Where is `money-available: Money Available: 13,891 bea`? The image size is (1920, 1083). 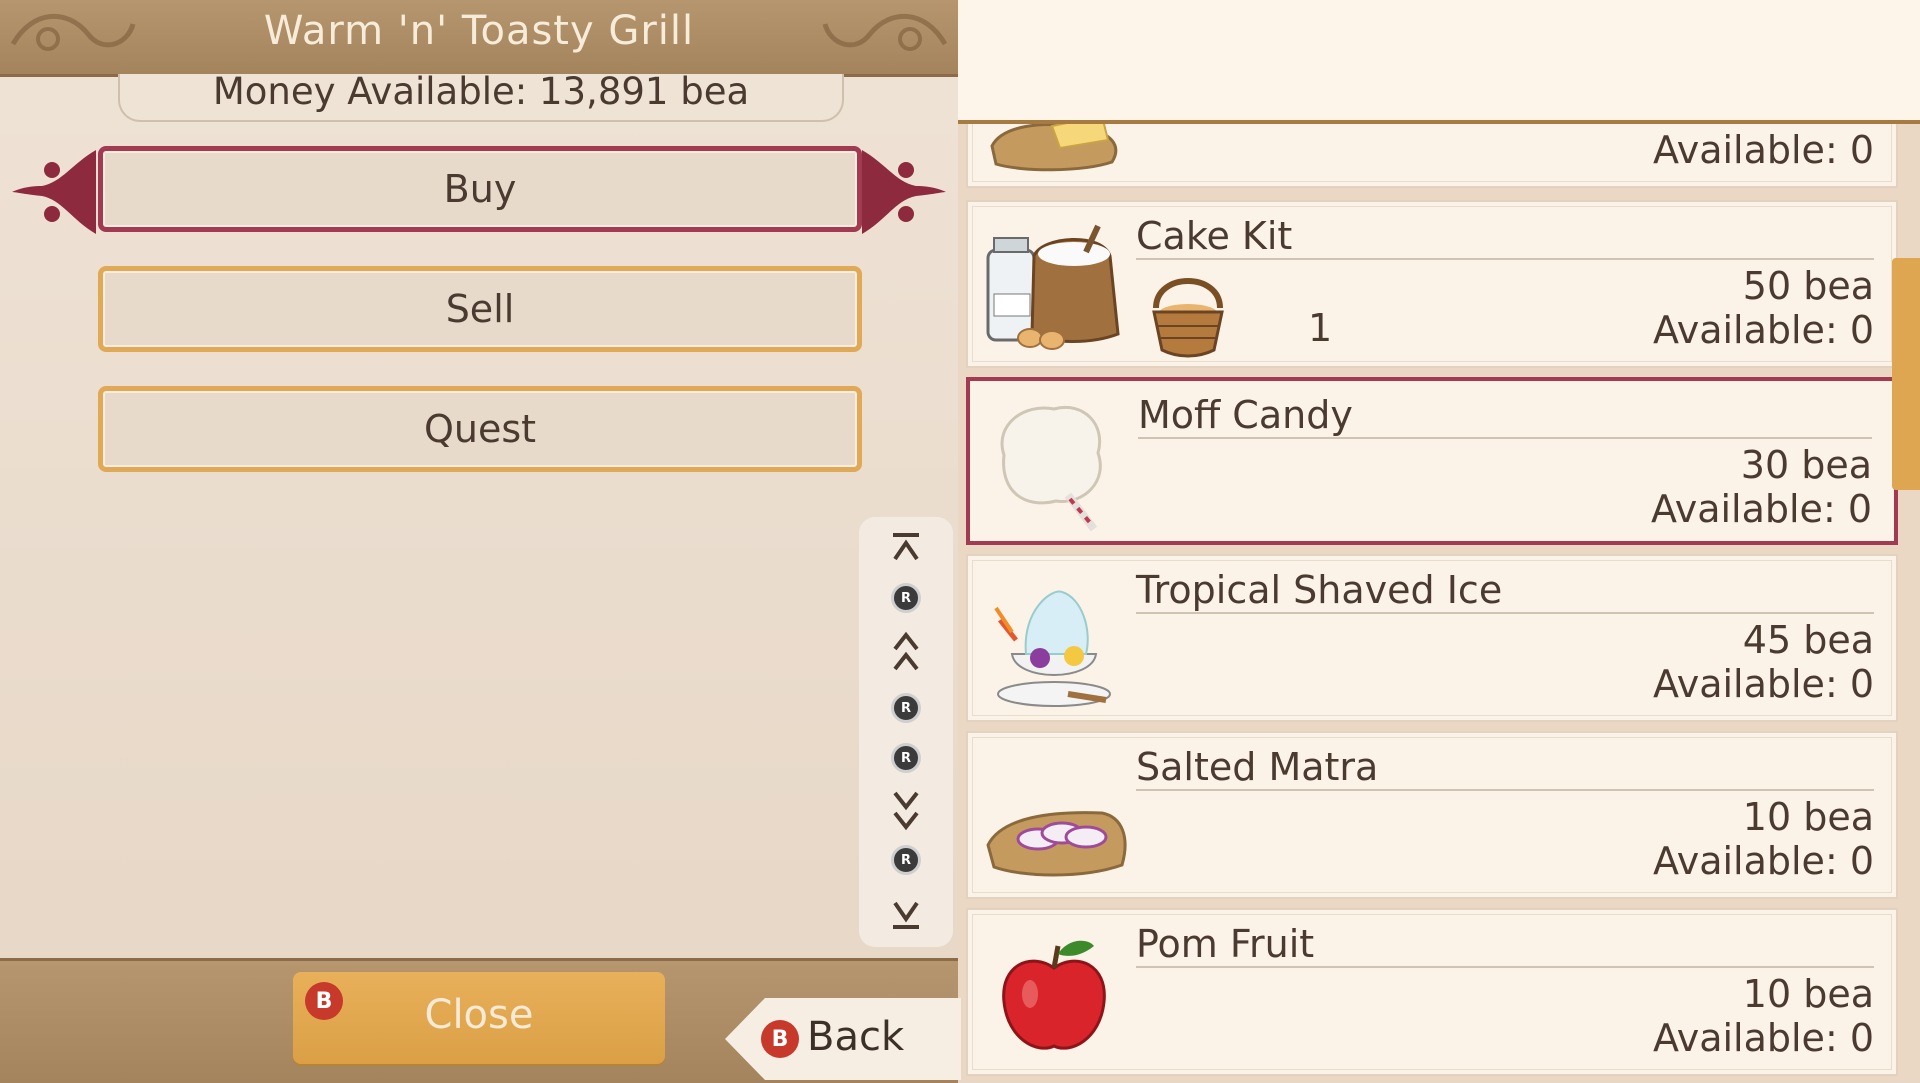 money-available: Money Available: 13,891 bea is located at coordinates (481, 91).